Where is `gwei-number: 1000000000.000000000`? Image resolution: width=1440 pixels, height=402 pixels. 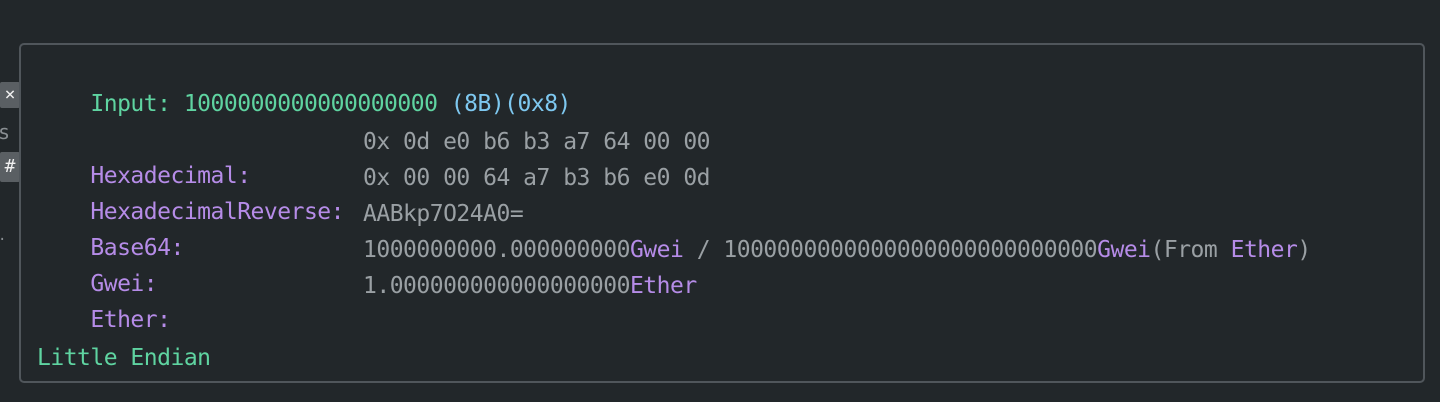 gwei-number: 1000000000.000000000 is located at coordinates (496, 250).